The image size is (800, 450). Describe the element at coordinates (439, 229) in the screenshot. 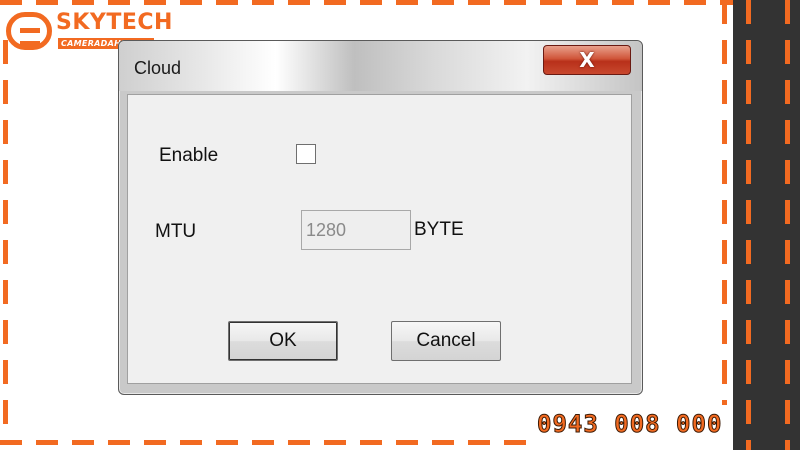

I see `mtu-unit-label: BYTE` at that location.